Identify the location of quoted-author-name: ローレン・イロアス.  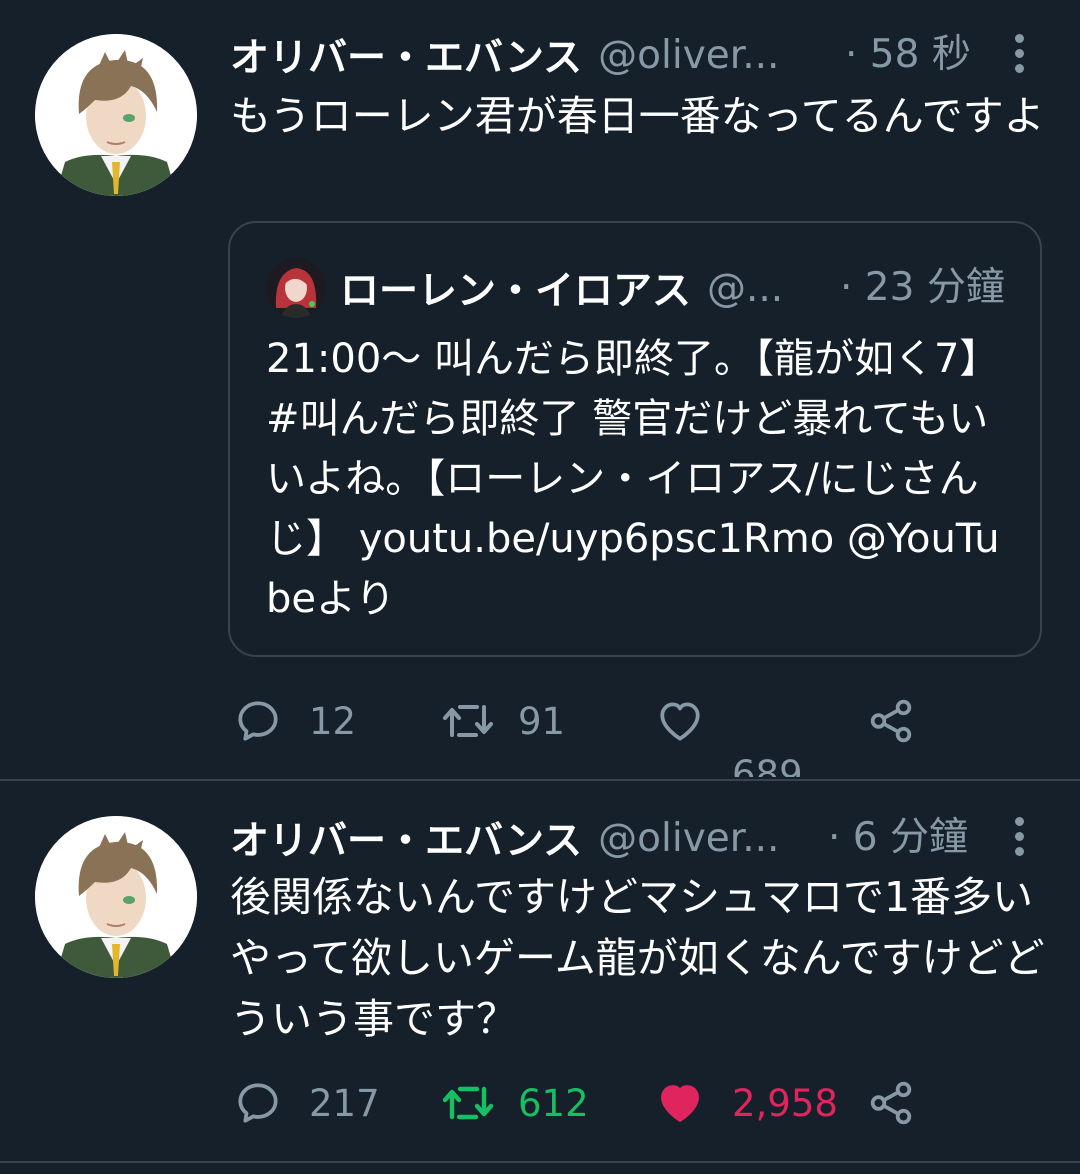
(516, 291).